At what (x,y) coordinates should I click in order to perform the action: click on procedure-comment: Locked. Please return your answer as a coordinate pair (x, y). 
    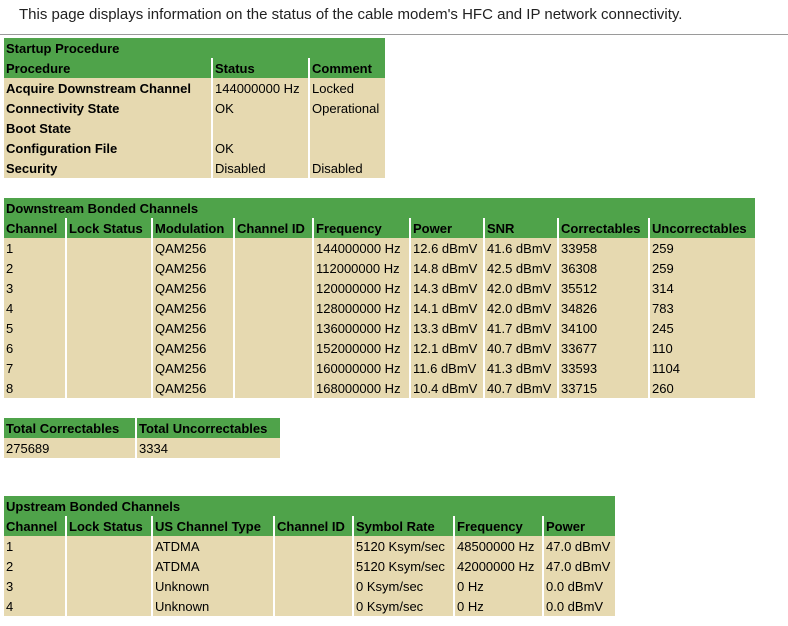
    Looking at the image, I should click on (346, 88).